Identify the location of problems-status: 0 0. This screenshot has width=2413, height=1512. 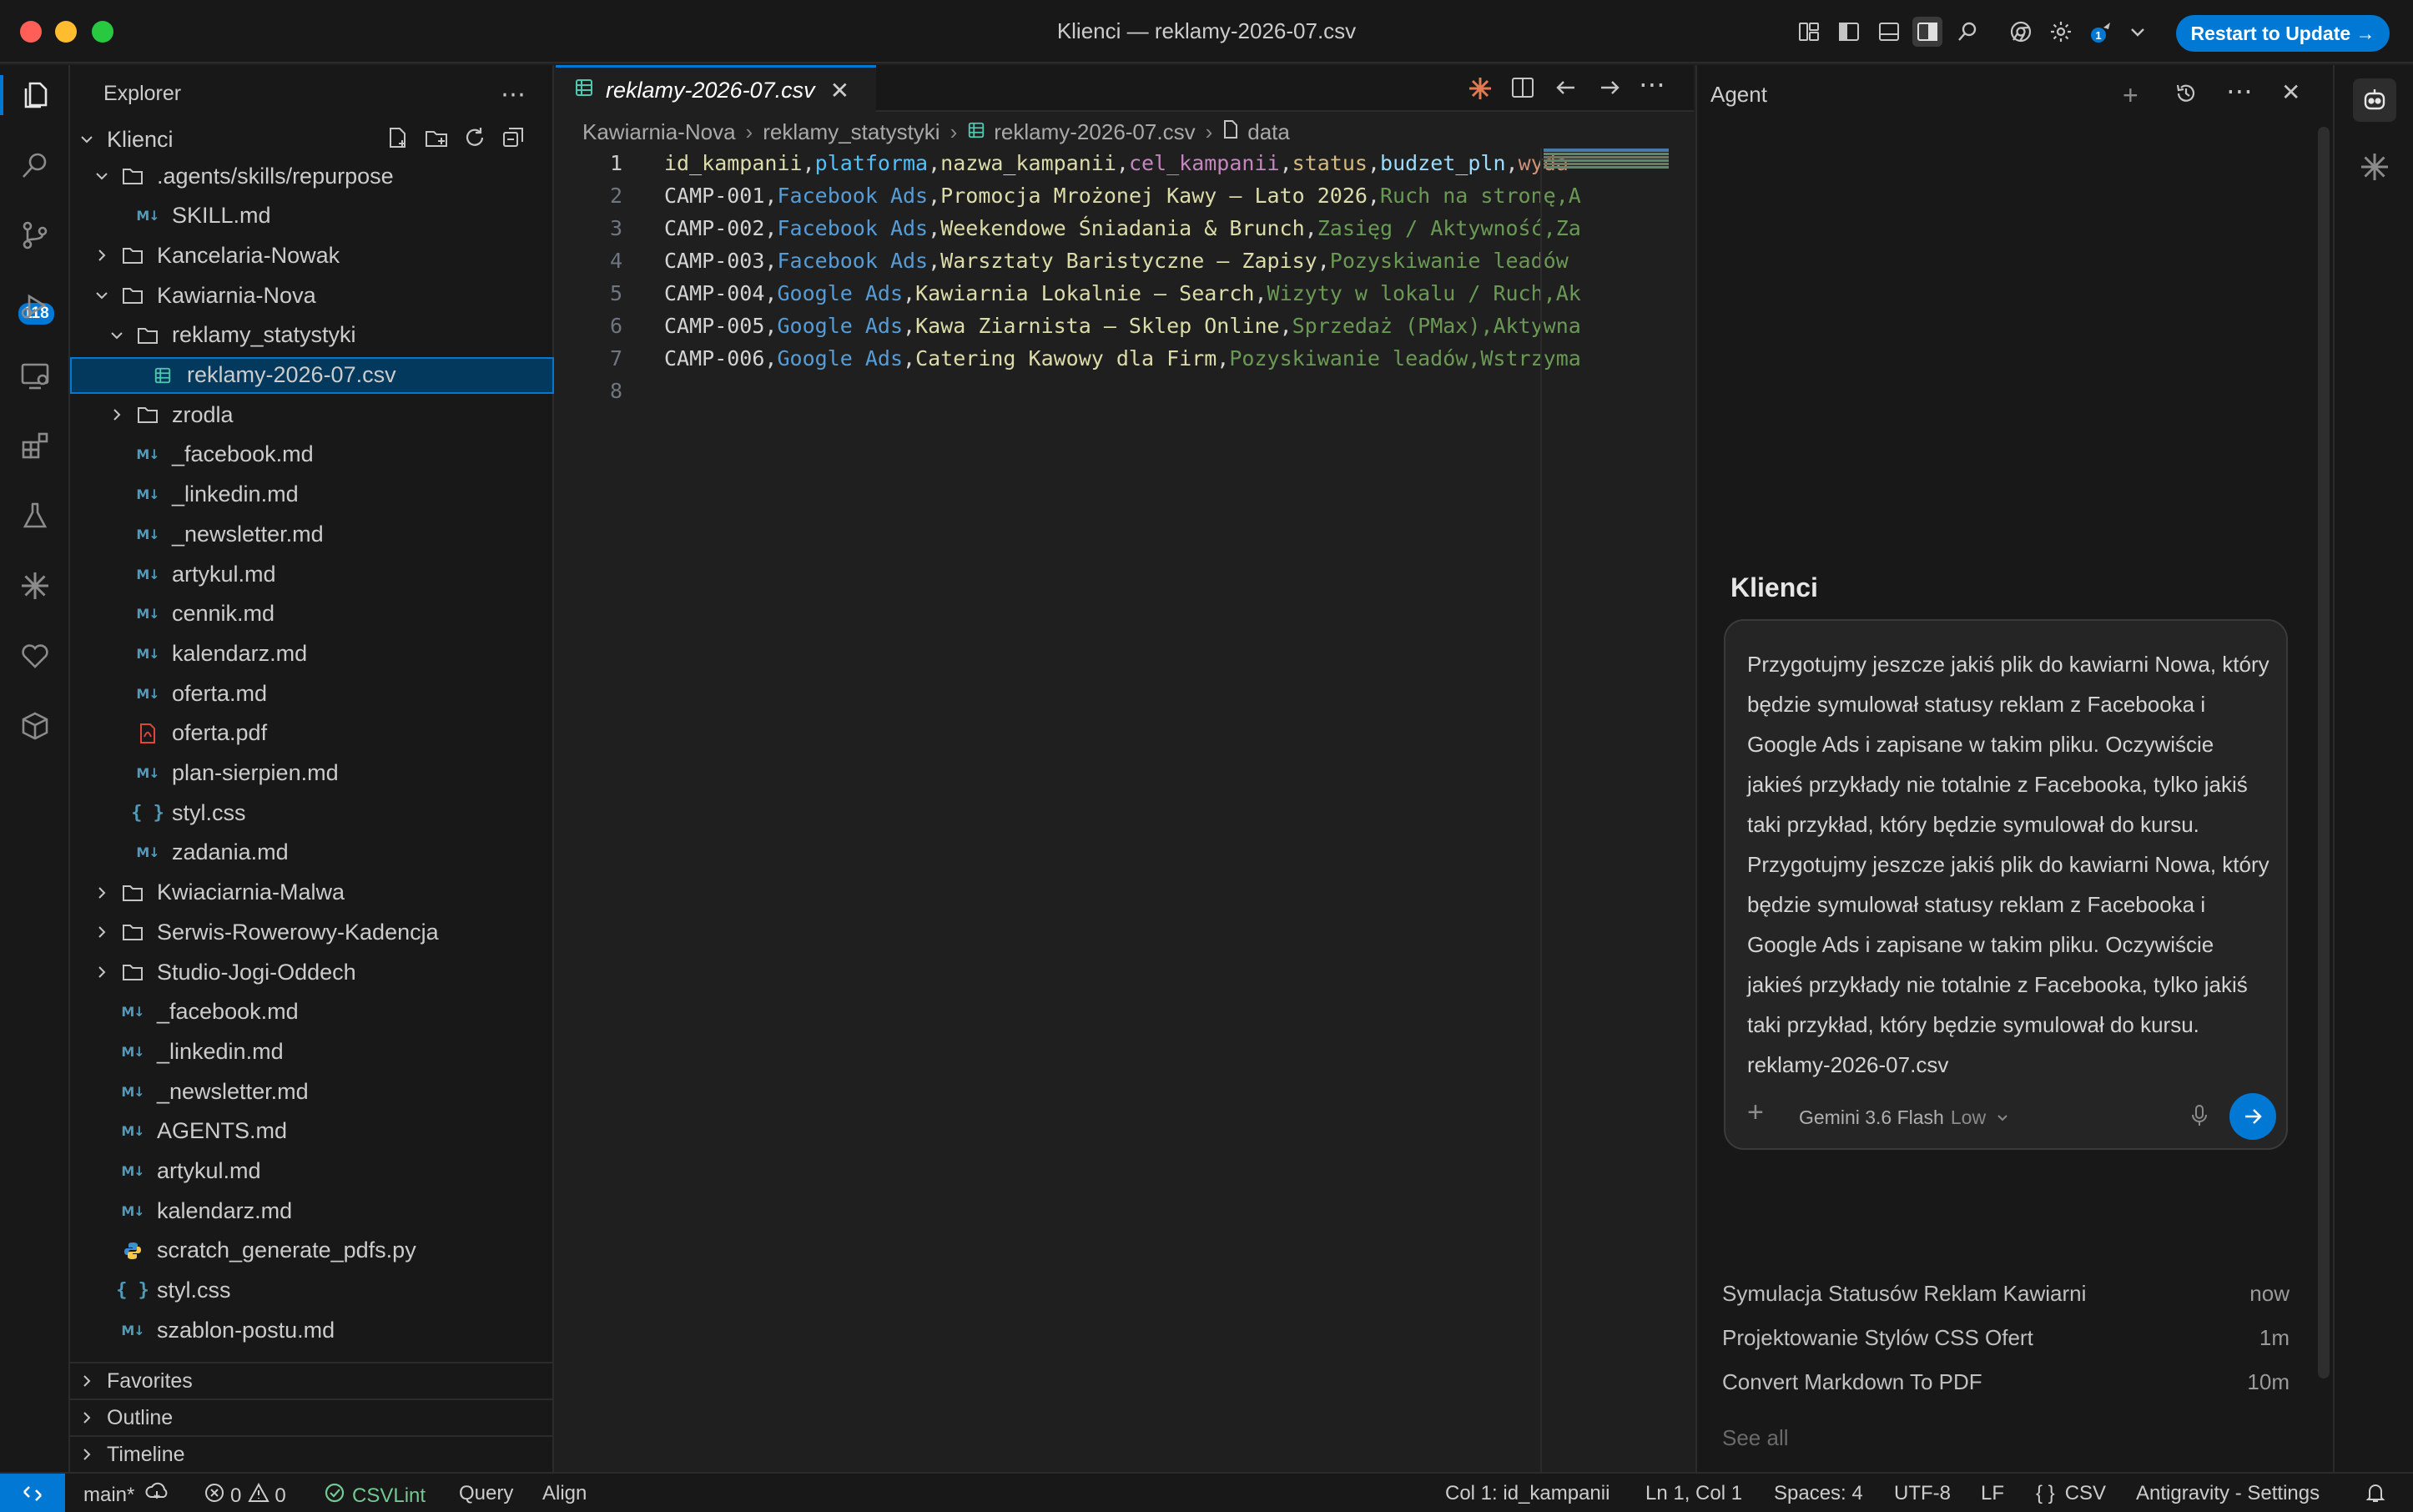
(245, 1495).